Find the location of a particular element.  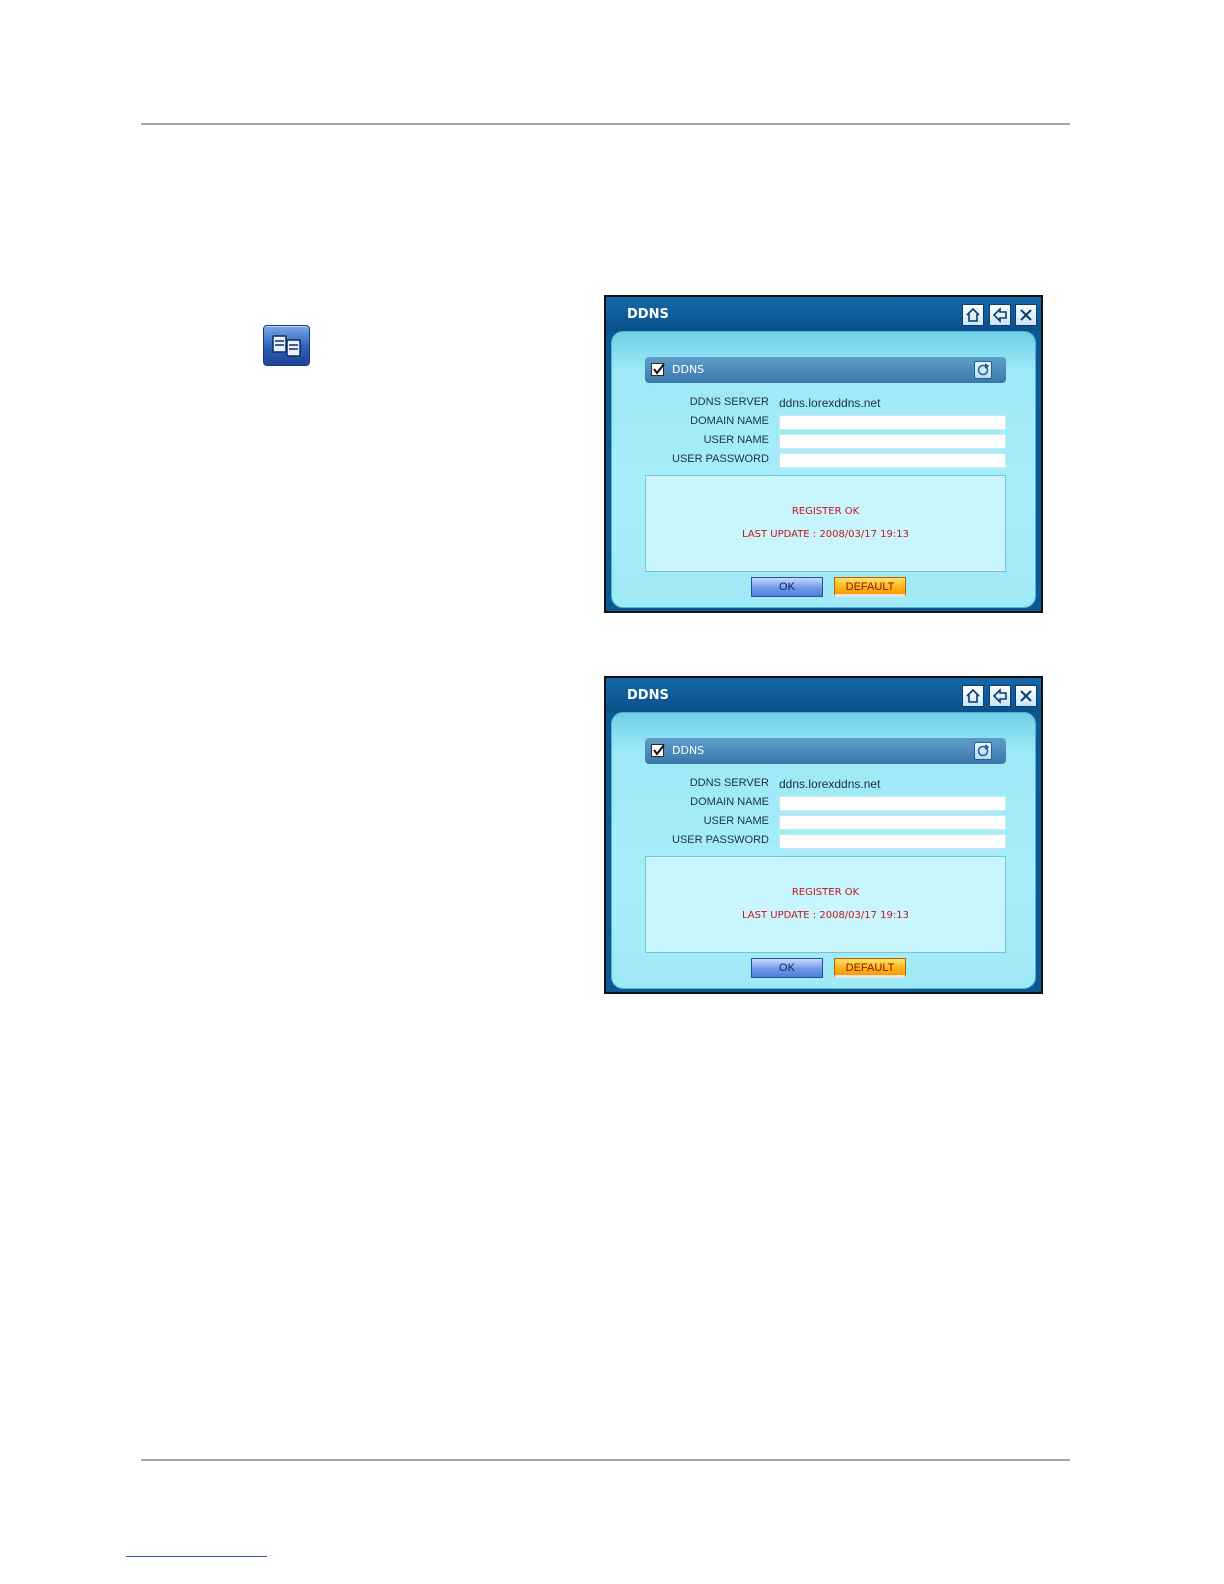

network-settings-icon is located at coordinates (286, 345).